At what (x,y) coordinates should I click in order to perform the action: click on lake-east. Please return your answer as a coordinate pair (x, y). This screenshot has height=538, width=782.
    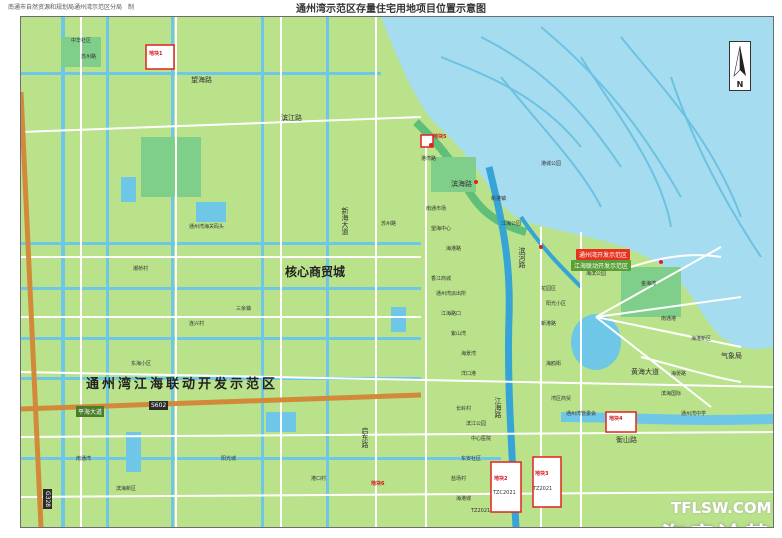
    Looking at the image, I should click on (596, 342).